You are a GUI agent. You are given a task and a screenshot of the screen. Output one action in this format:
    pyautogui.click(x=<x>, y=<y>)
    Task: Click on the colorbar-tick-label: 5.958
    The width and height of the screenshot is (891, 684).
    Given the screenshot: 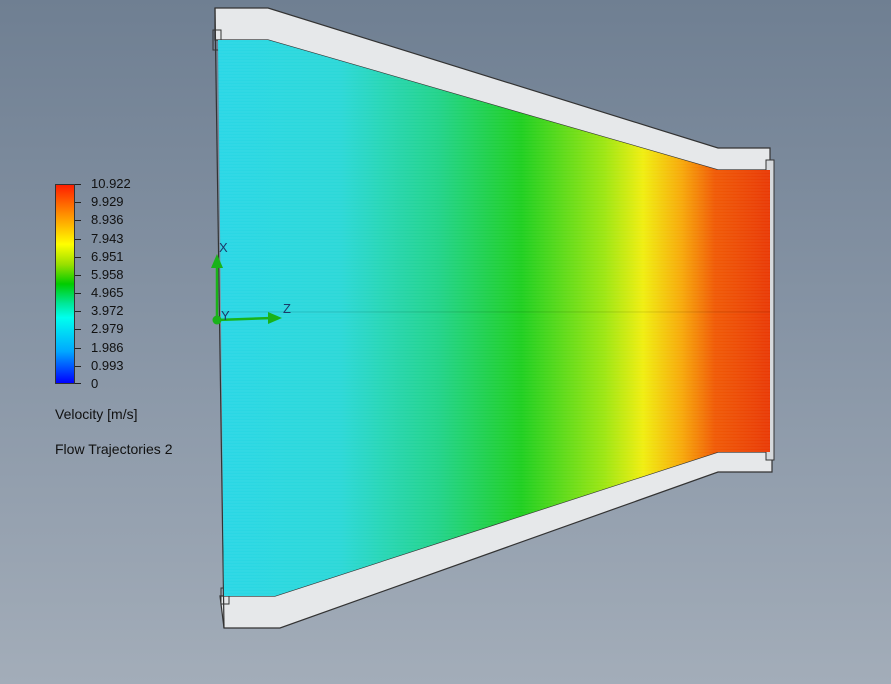 What is the action you would take?
    pyautogui.click(x=107, y=274)
    